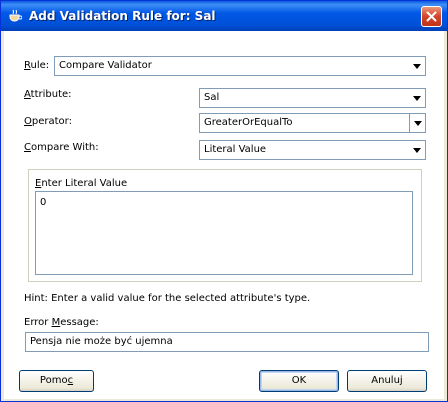 This screenshot has height=402, width=448. I want to click on rule-value: Compare Validator, so click(105, 65).